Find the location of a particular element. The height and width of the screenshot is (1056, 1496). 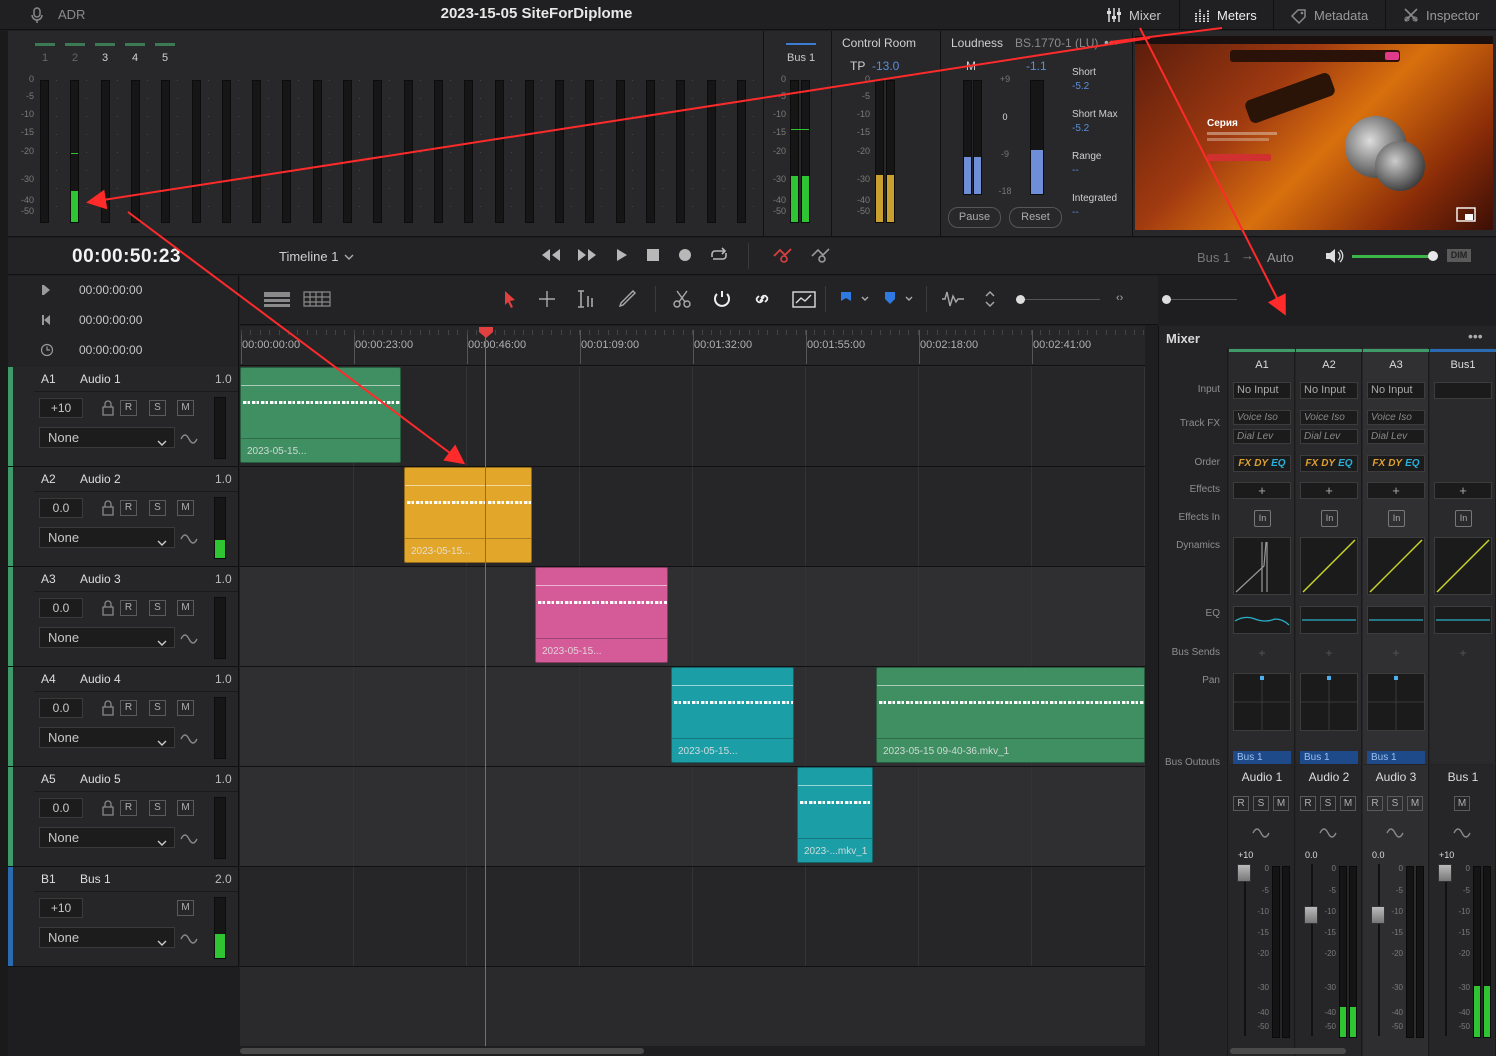

pip-icon is located at coordinates (1467, 215).